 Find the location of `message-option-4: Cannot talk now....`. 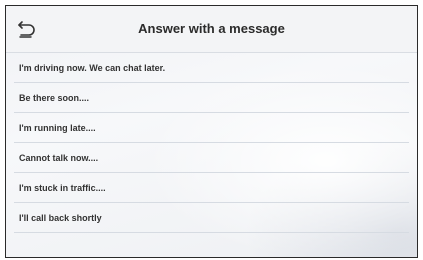

message-option-4: Cannot talk now.... is located at coordinates (211, 158).